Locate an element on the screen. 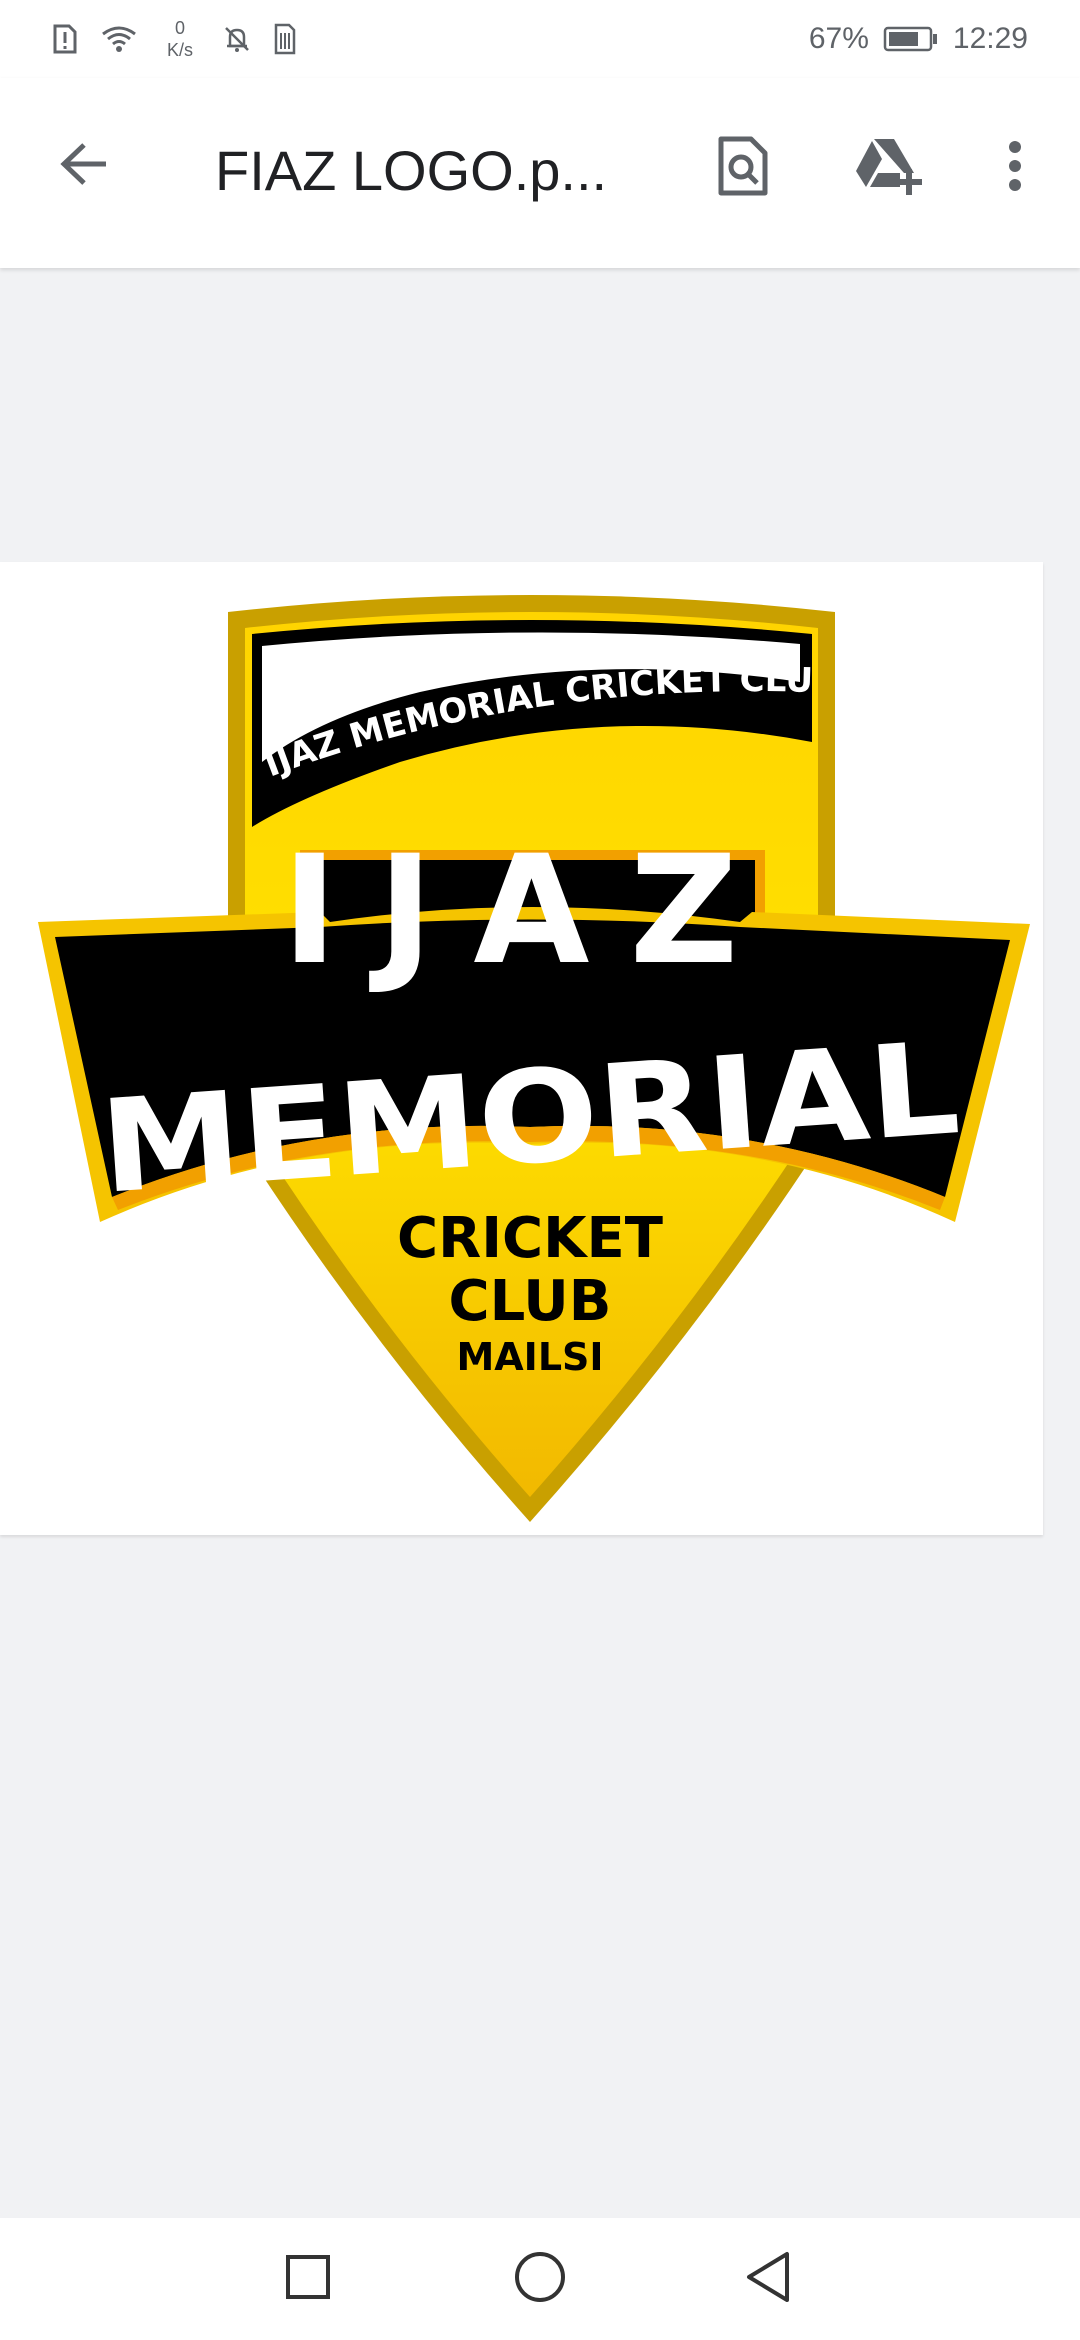  add-to-drive-button is located at coordinates (887, 168).